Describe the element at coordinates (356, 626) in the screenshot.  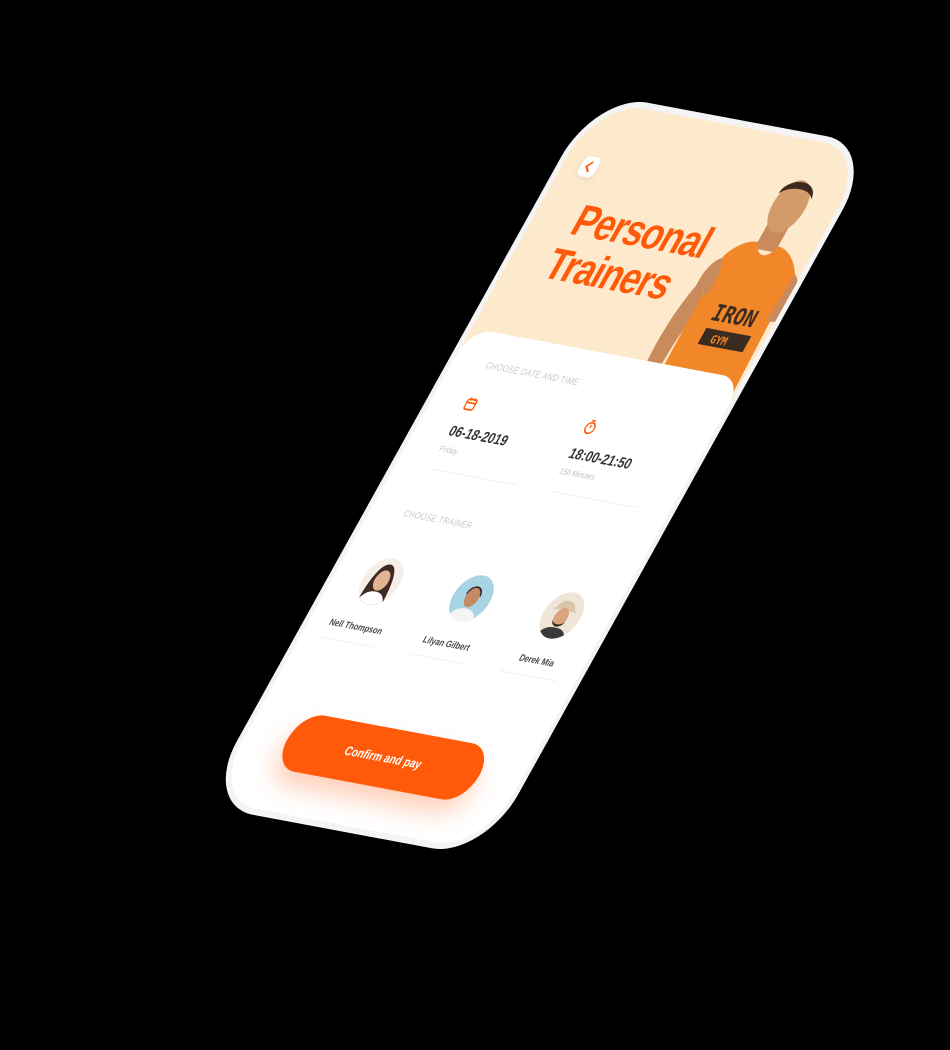
I see `trainer-name: Nell Thompson` at that location.